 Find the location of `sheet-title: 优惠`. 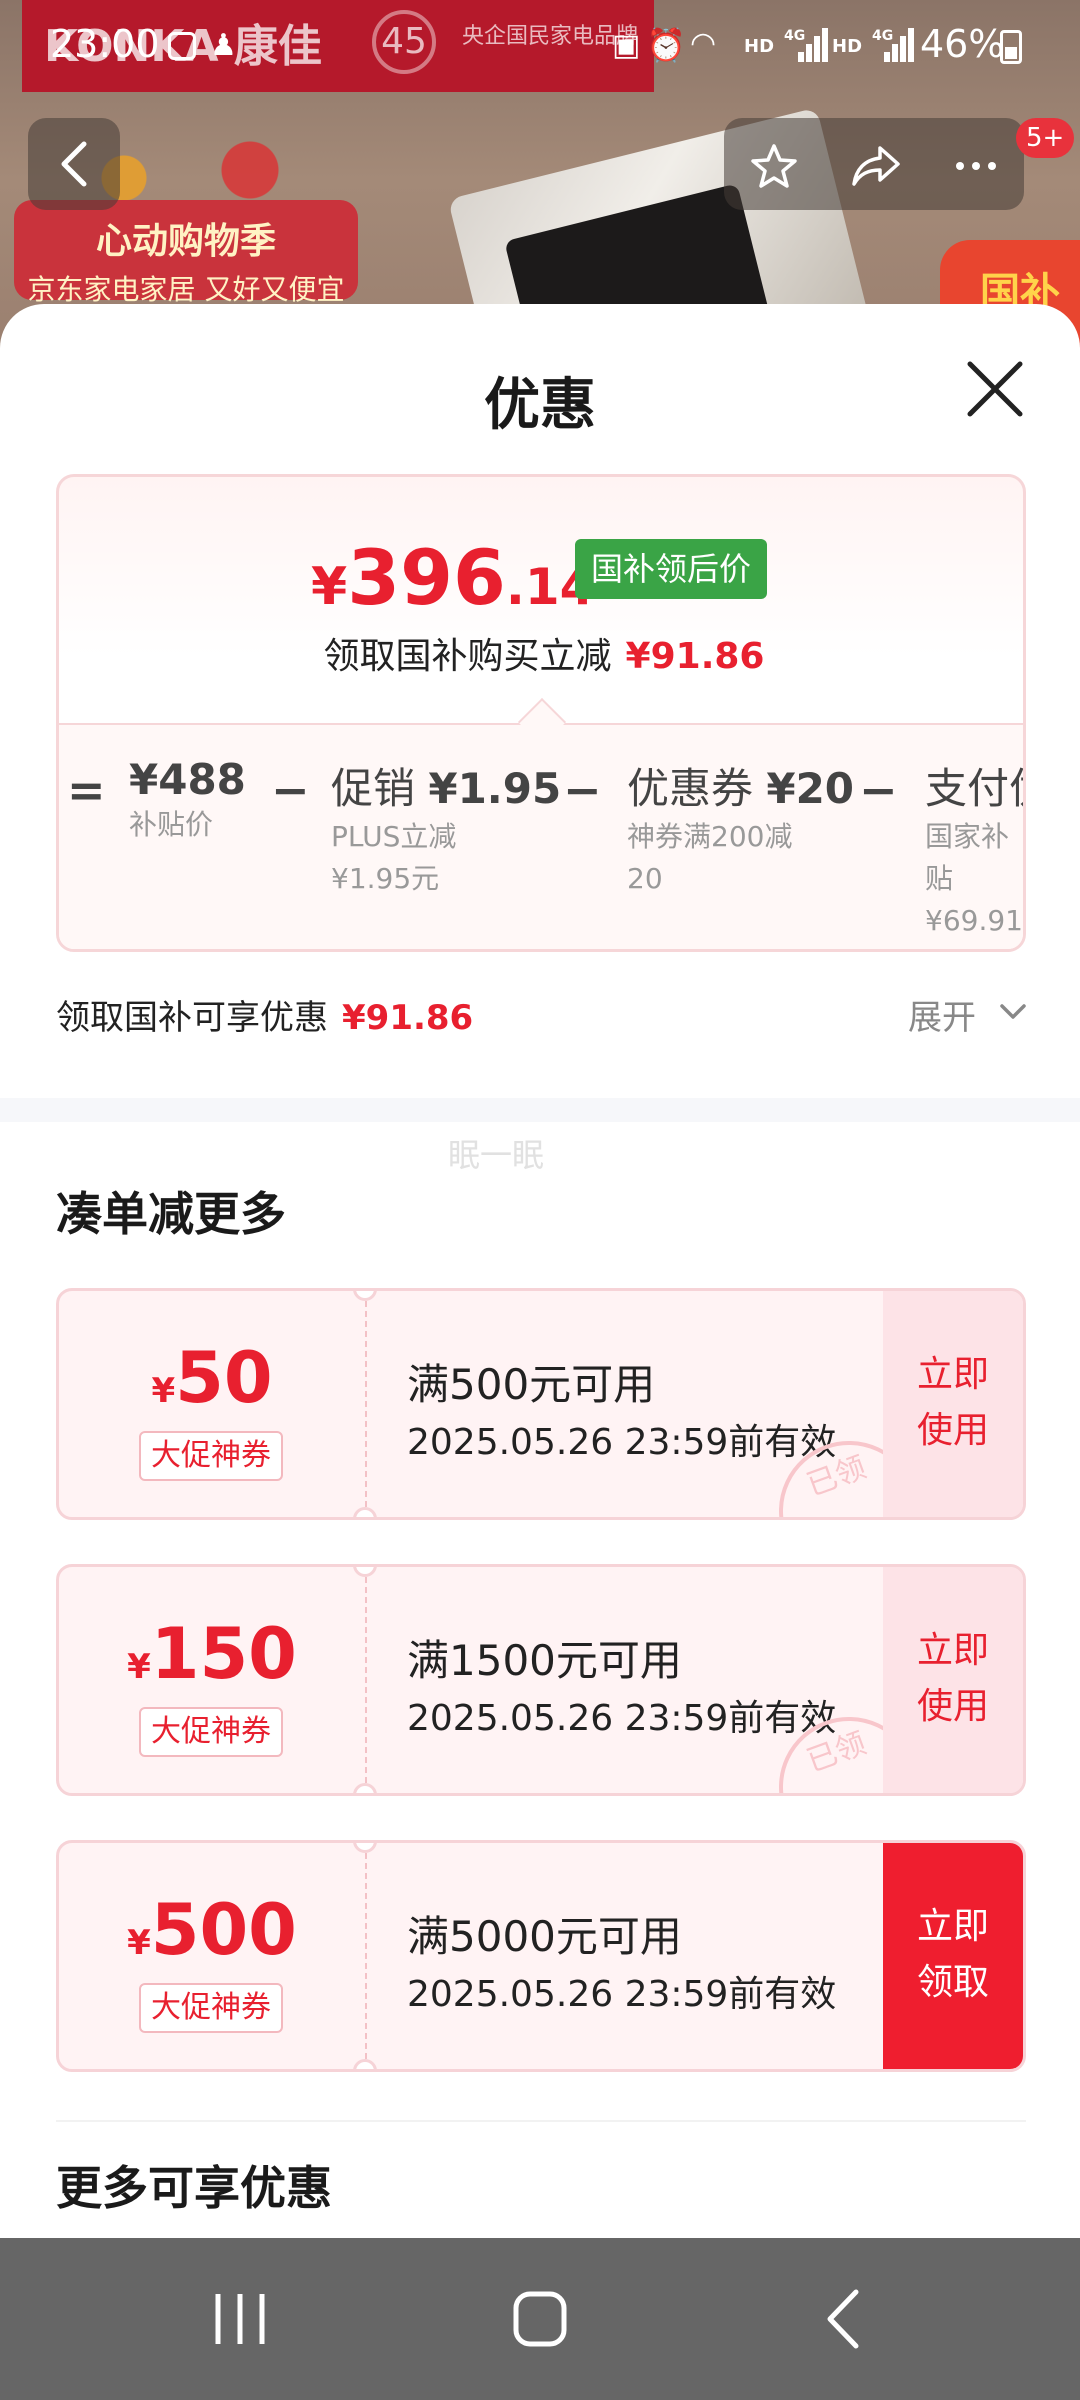

sheet-title: 优惠 is located at coordinates (540, 405).